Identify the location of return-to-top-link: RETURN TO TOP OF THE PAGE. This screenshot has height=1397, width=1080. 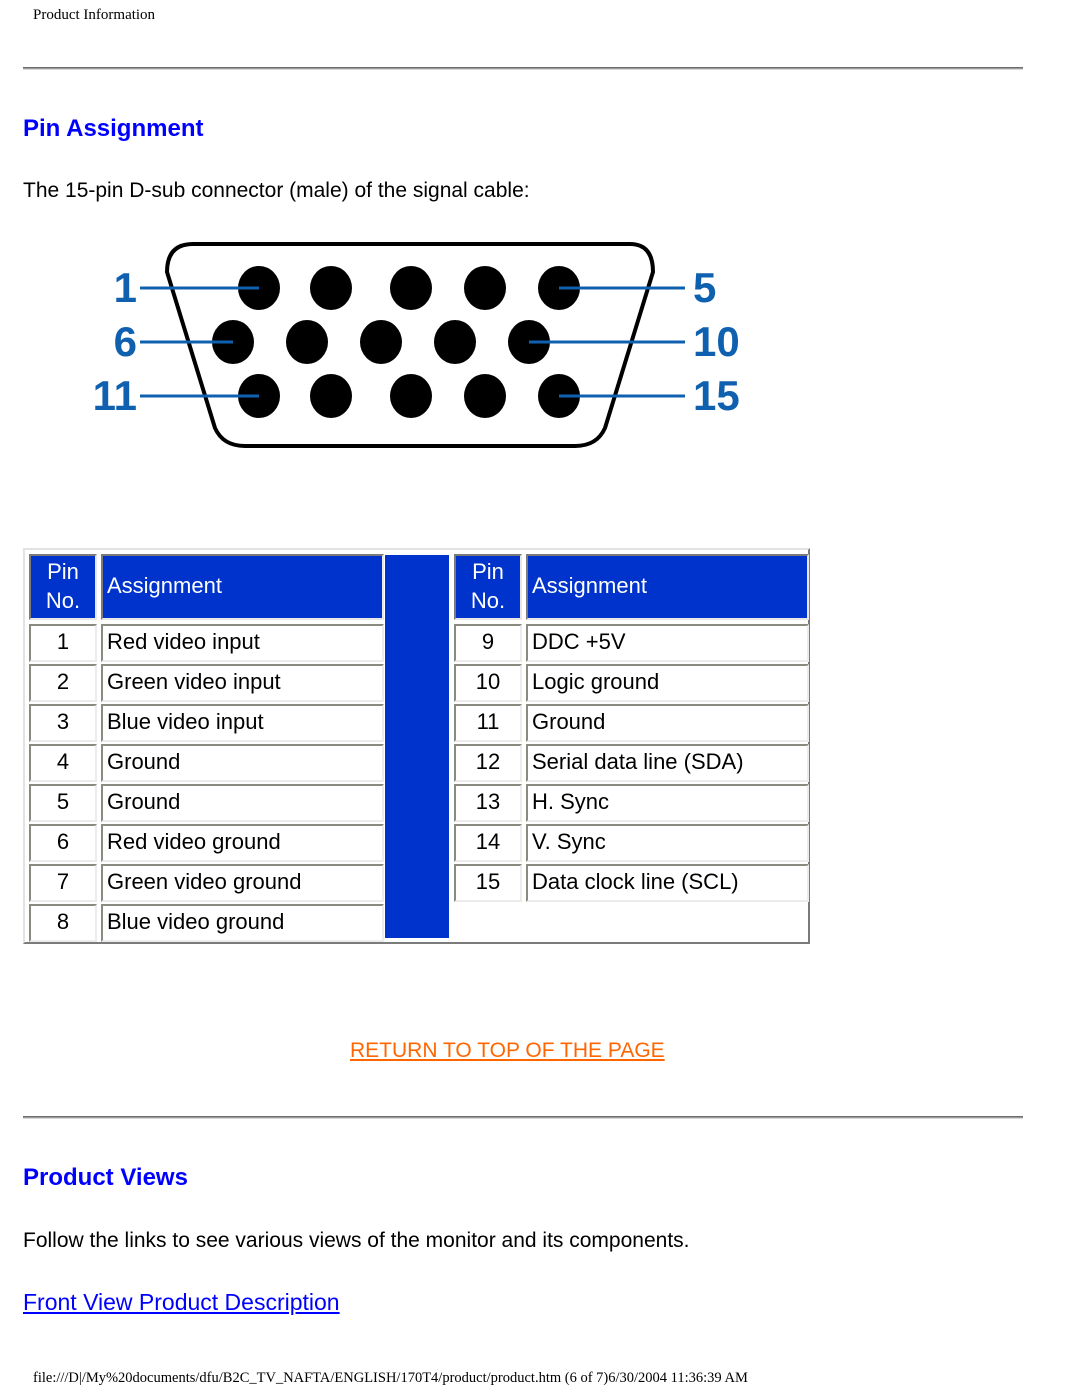
(507, 1051).